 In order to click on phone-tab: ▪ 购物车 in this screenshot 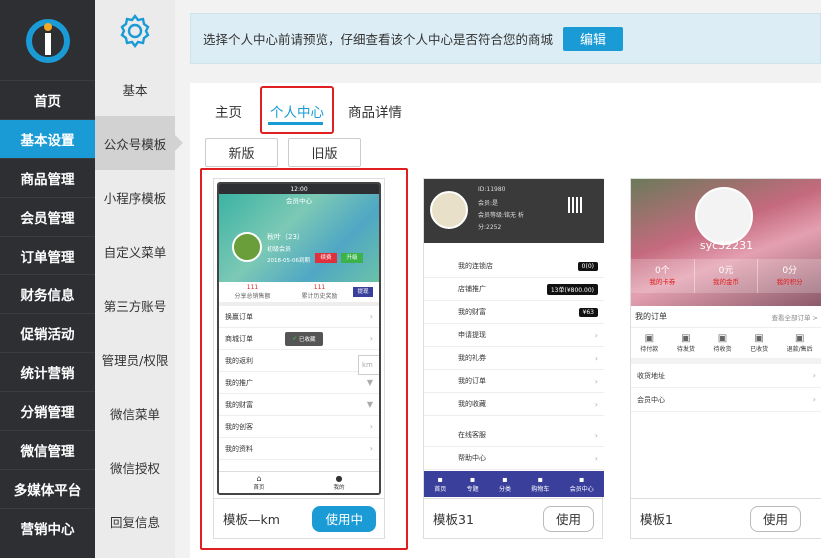, I will do `click(540, 484)`.